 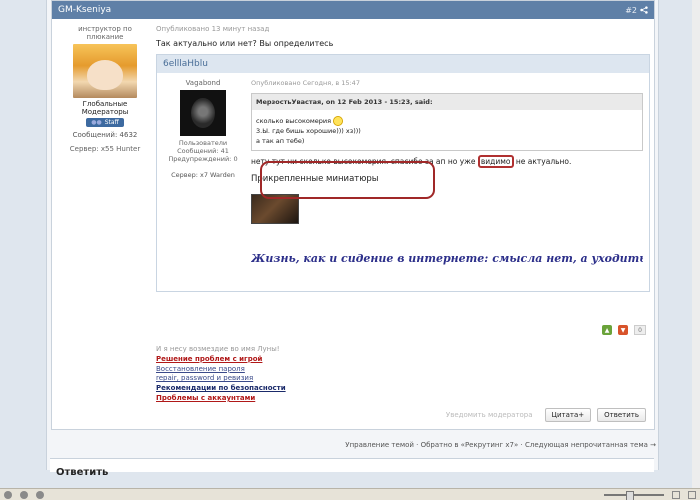 I want to click on reply-panel: Ответить, so click(x=352, y=468).